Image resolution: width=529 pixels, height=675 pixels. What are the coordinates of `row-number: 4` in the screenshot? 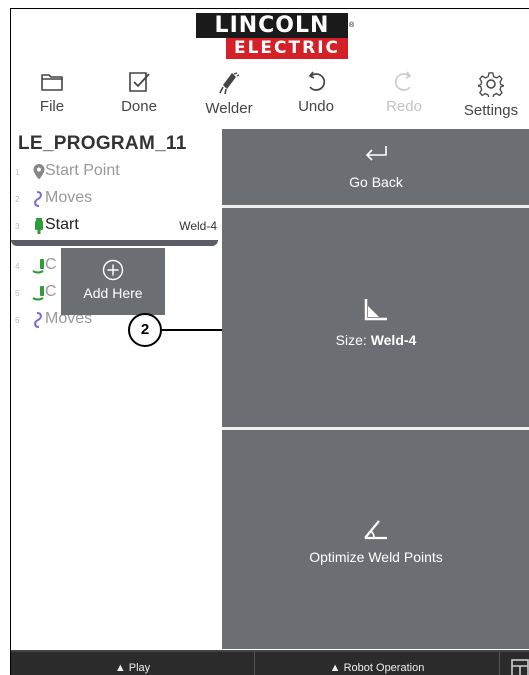 It's located at (17, 266).